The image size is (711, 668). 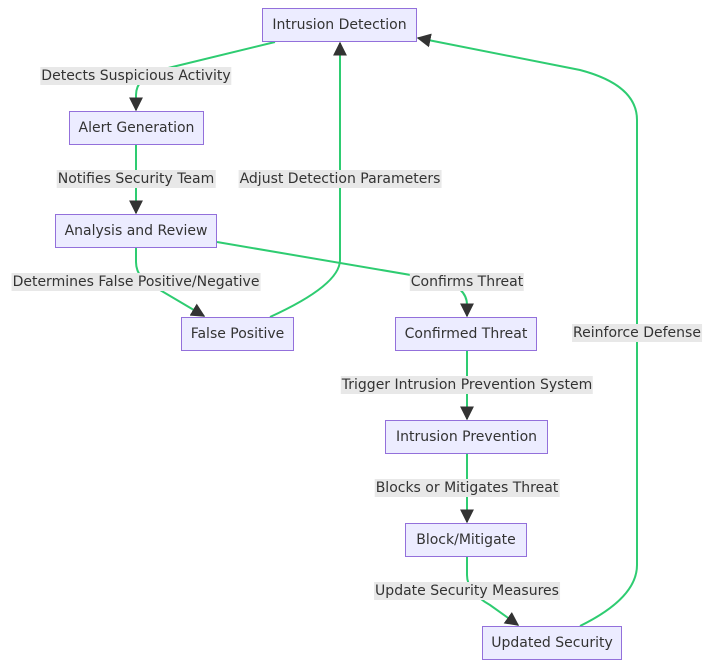 I want to click on edge-label-confirms: Confirms Threat, so click(x=467, y=282).